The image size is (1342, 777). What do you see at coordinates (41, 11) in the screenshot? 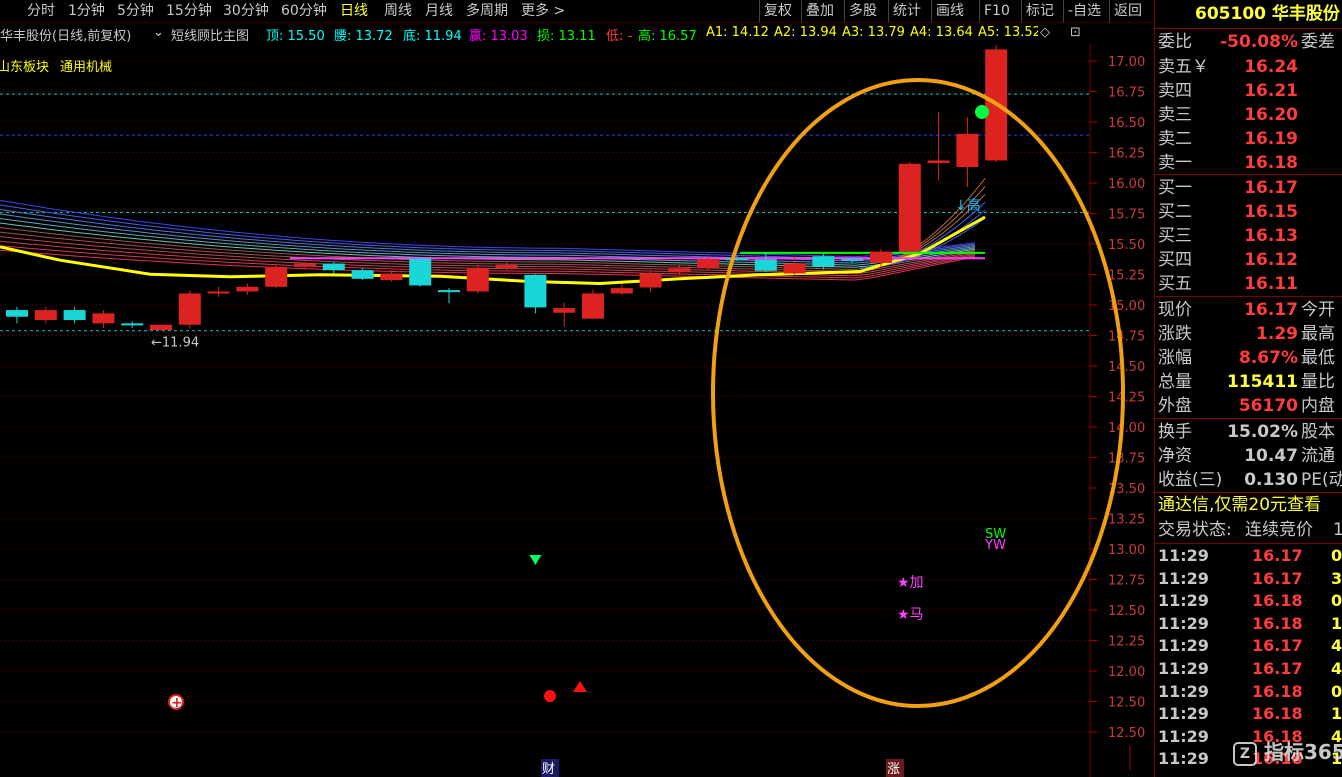
I see `period-tab-0: 分时` at bounding box center [41, 11].